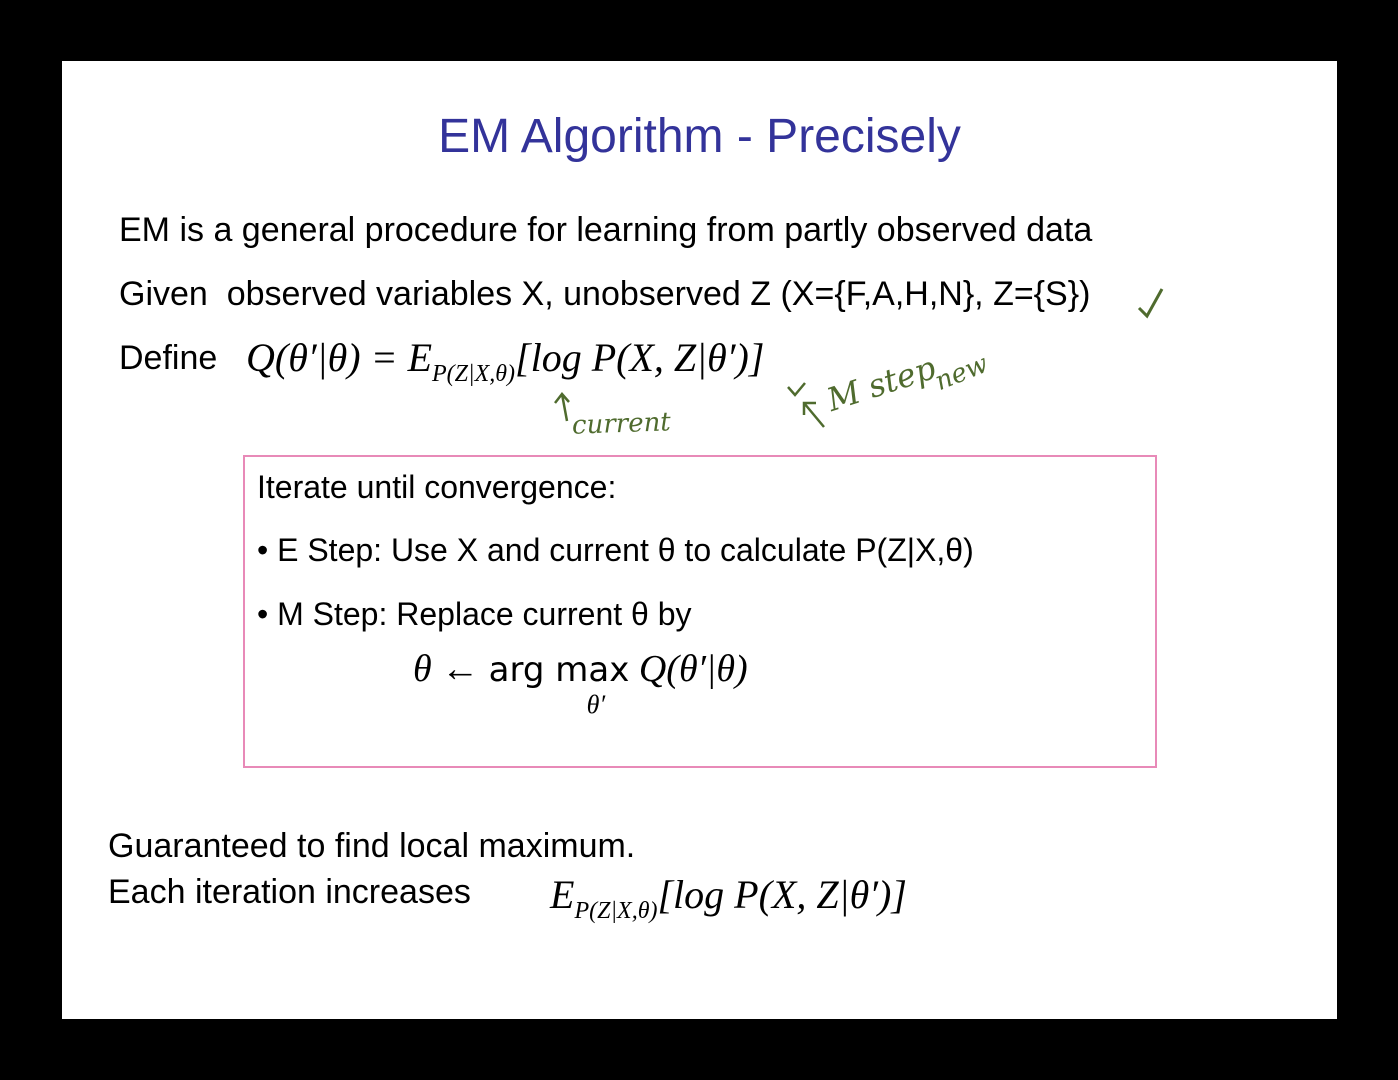  Describe the element at coordinates (621, 424) in the screenshot. I see `current-annotation: current` at that location.